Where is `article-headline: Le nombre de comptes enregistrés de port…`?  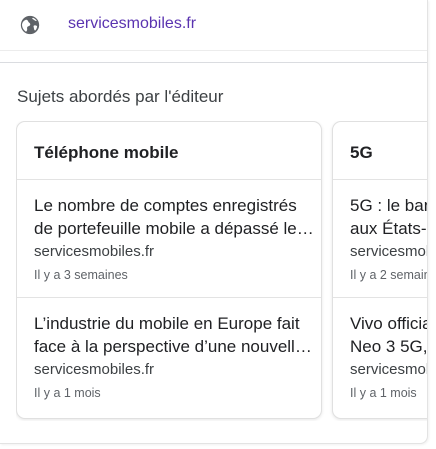
article-headline: Le nombre de comptes enregistrés de port… is located at coordinates (175, 217).